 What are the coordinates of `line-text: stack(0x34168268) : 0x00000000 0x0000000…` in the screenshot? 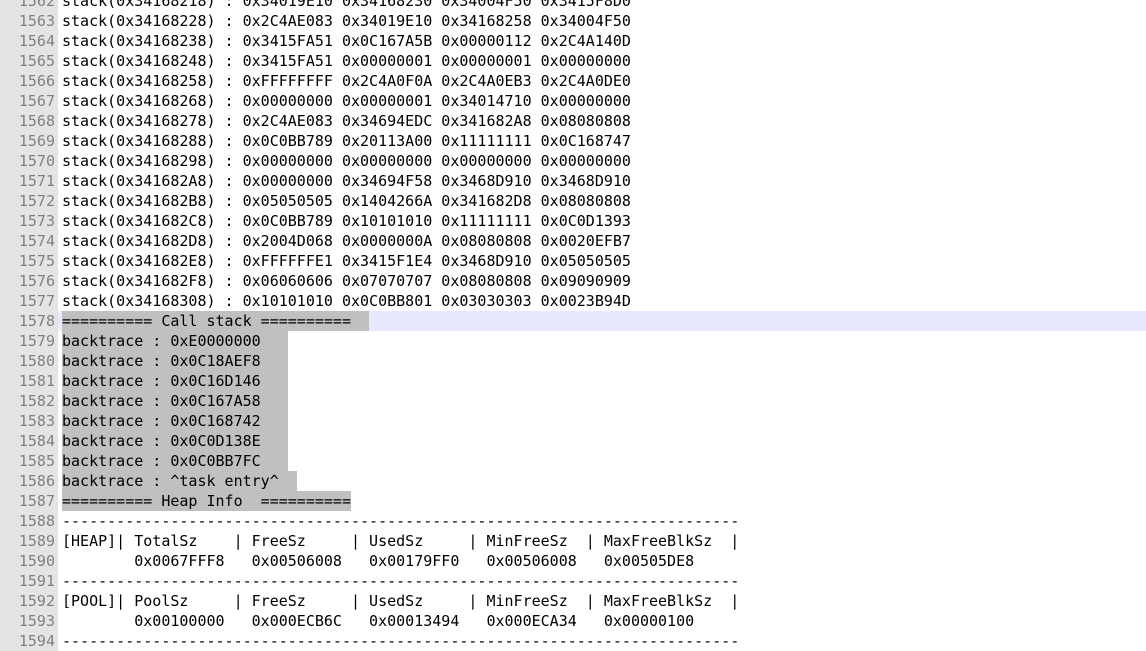 It's located at (346, 101).